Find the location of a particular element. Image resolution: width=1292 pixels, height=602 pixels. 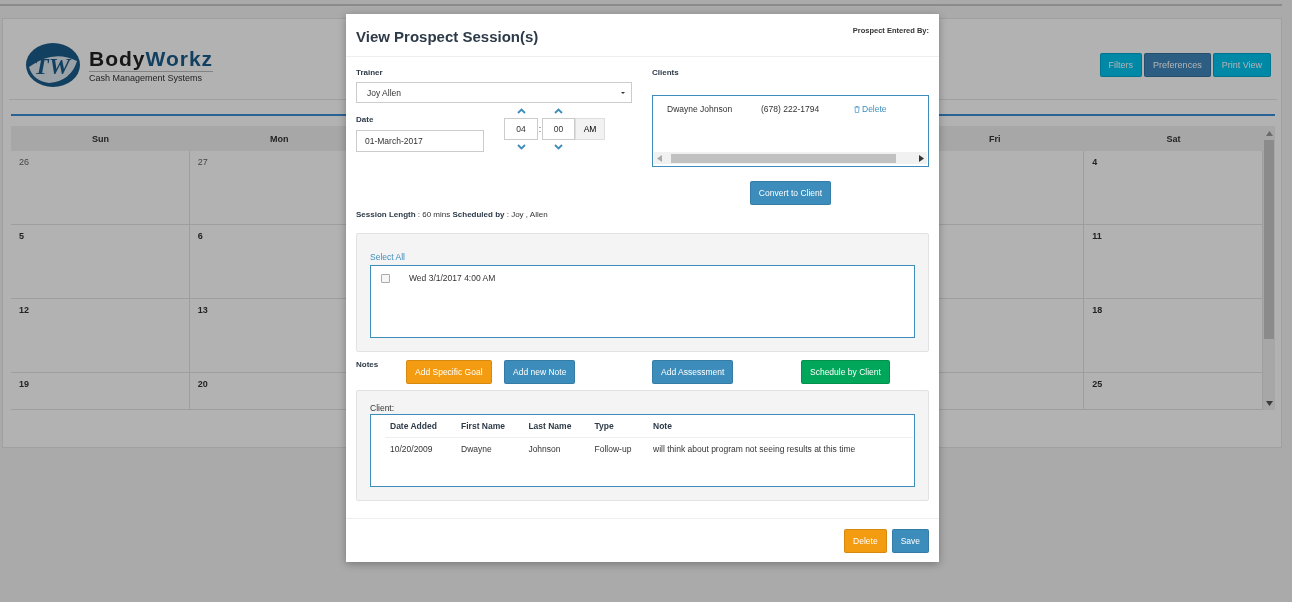

trainer-select: Joy Allen is located at coordinates (494, 92).